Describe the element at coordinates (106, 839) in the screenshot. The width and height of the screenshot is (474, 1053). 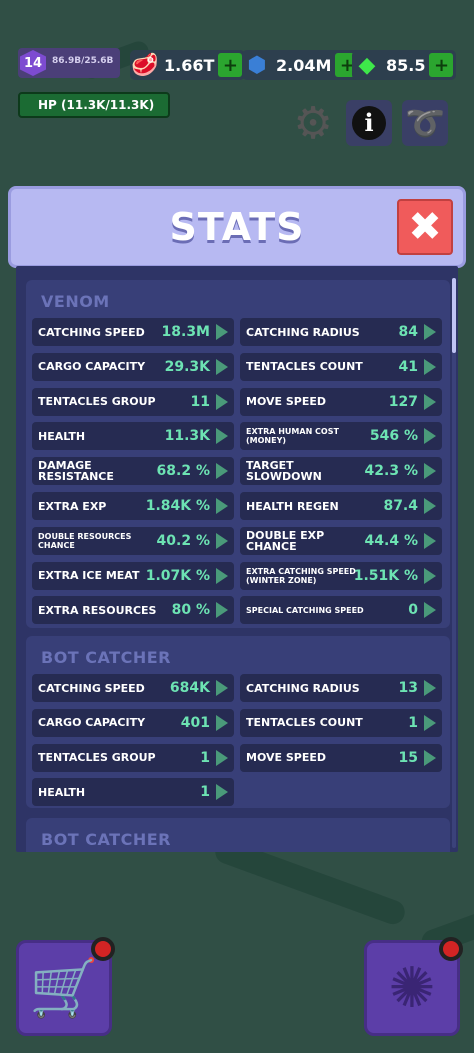
I see `section-title: BOT CATCHER` at that location.